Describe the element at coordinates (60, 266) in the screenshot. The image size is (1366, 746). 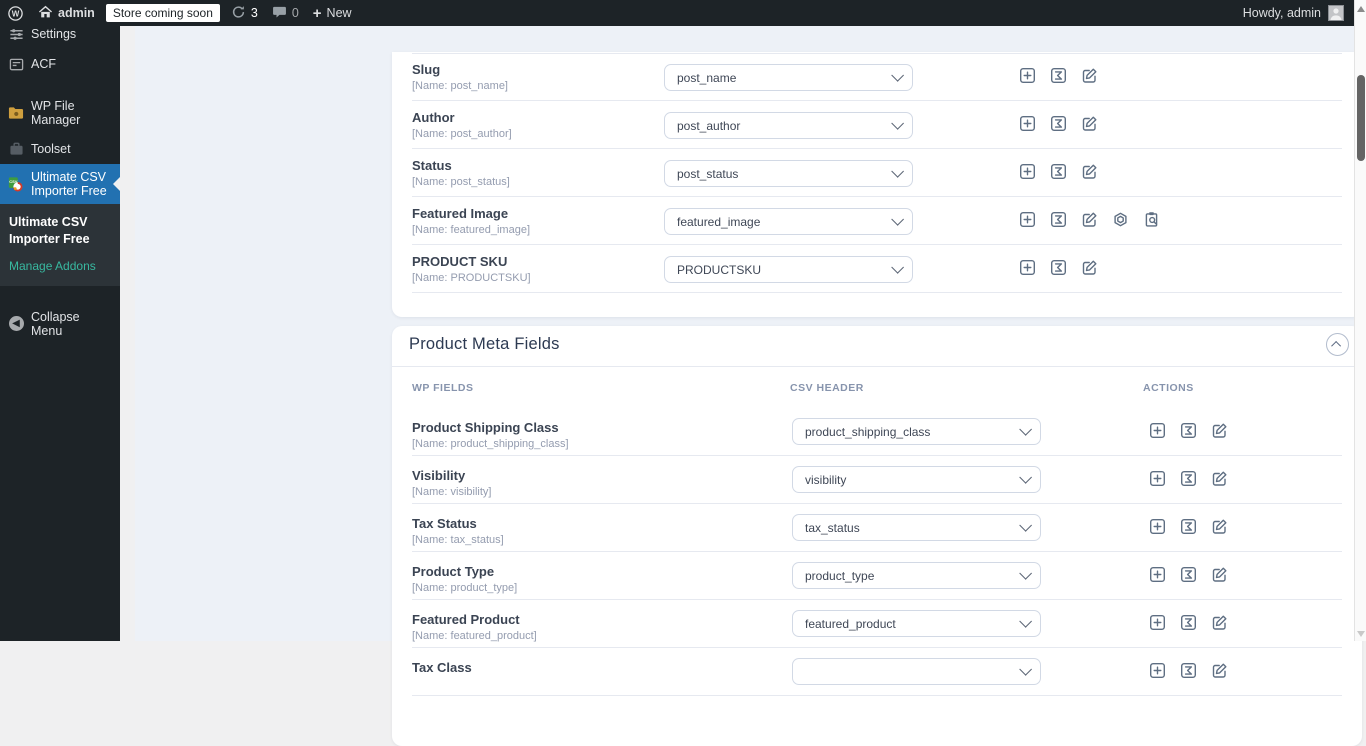
I see `submenu-item-manage-addons: Manage Addons` at that location.